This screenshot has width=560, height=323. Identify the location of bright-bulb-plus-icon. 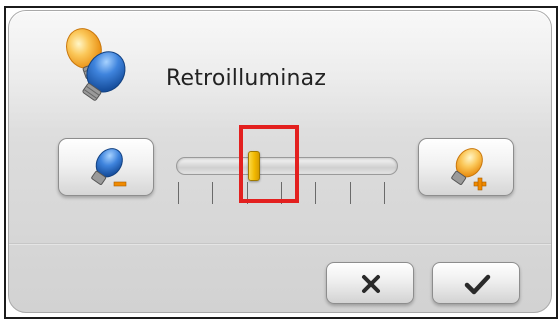
(469, 169).